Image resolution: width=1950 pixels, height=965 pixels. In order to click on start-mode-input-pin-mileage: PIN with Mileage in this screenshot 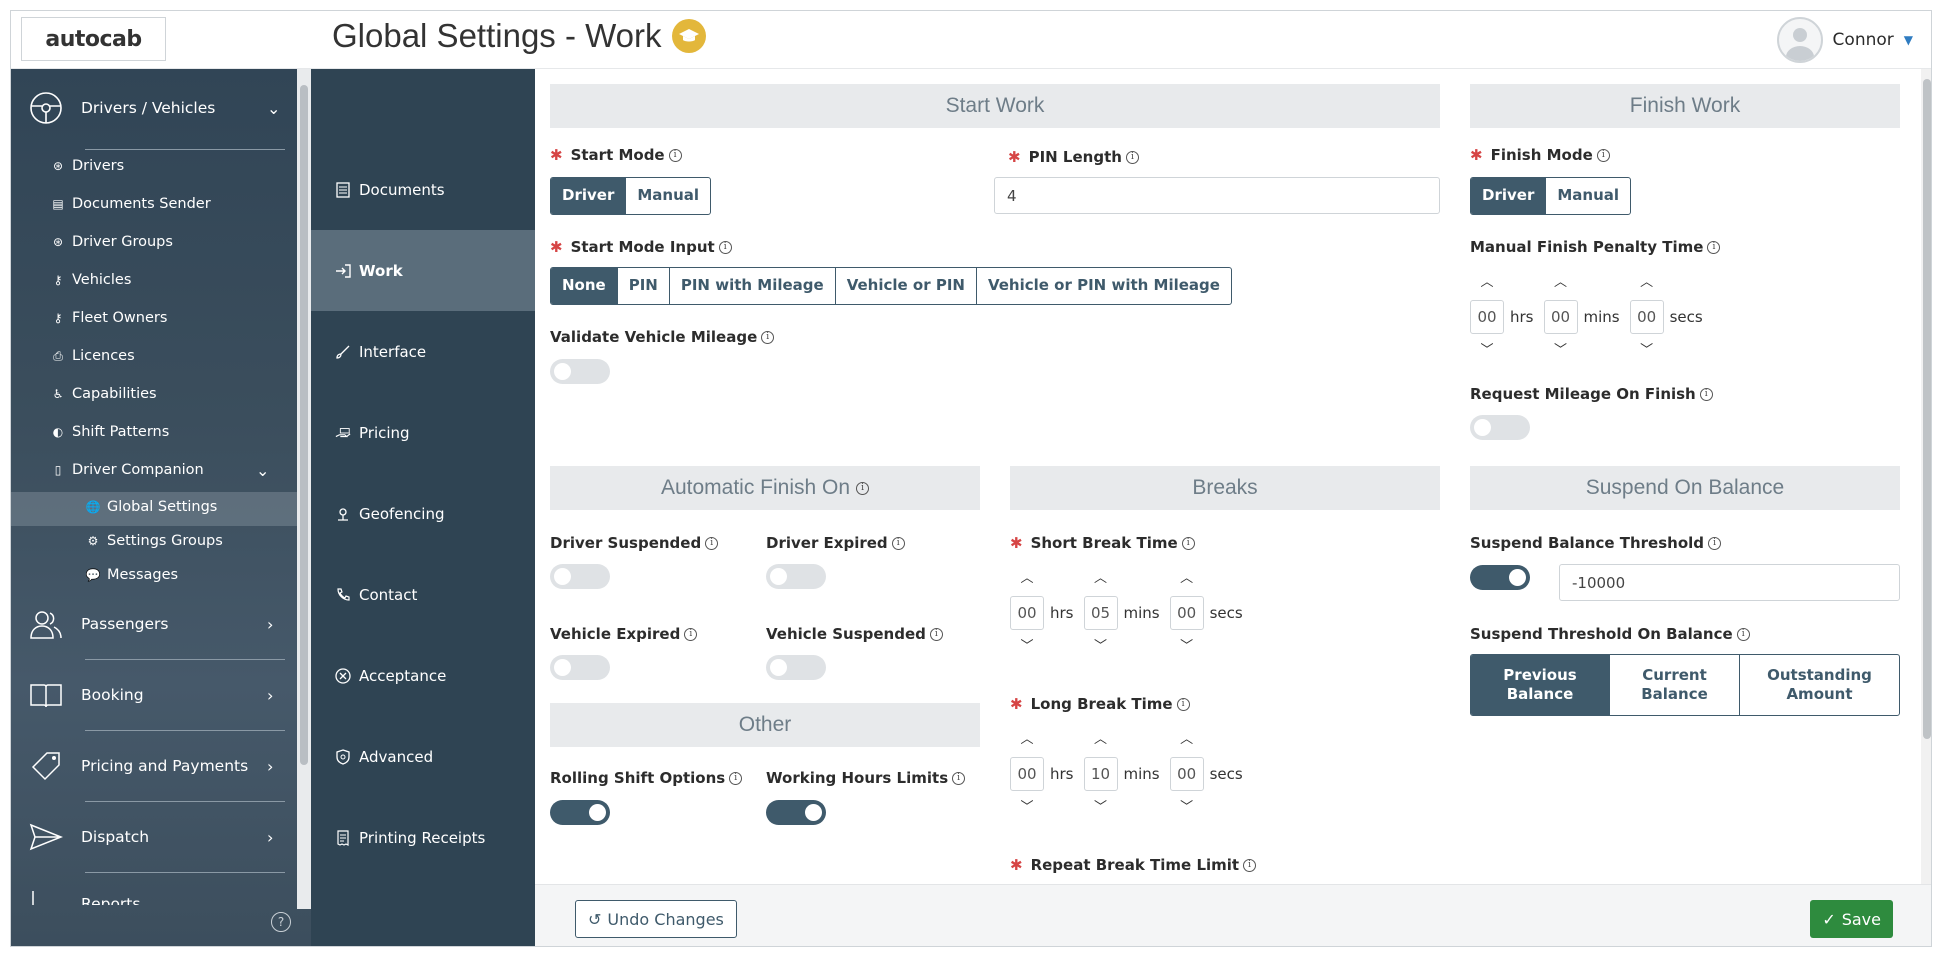, I will do `click(751, 286)`.